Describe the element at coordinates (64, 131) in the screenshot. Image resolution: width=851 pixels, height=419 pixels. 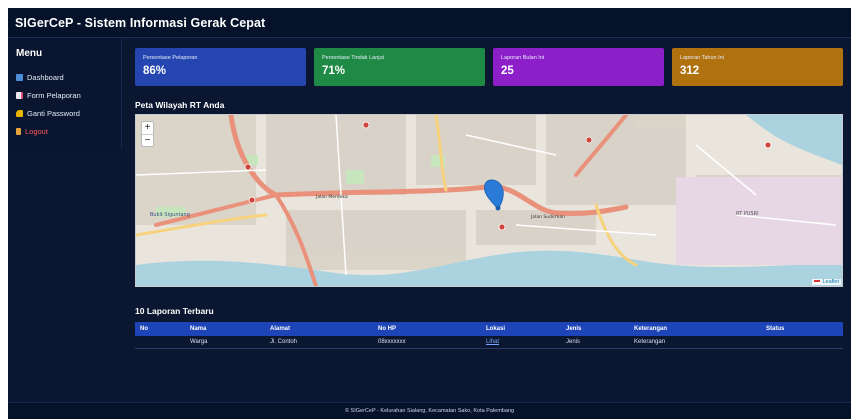
I see `sidebar-item-logout: Logout` at that location.